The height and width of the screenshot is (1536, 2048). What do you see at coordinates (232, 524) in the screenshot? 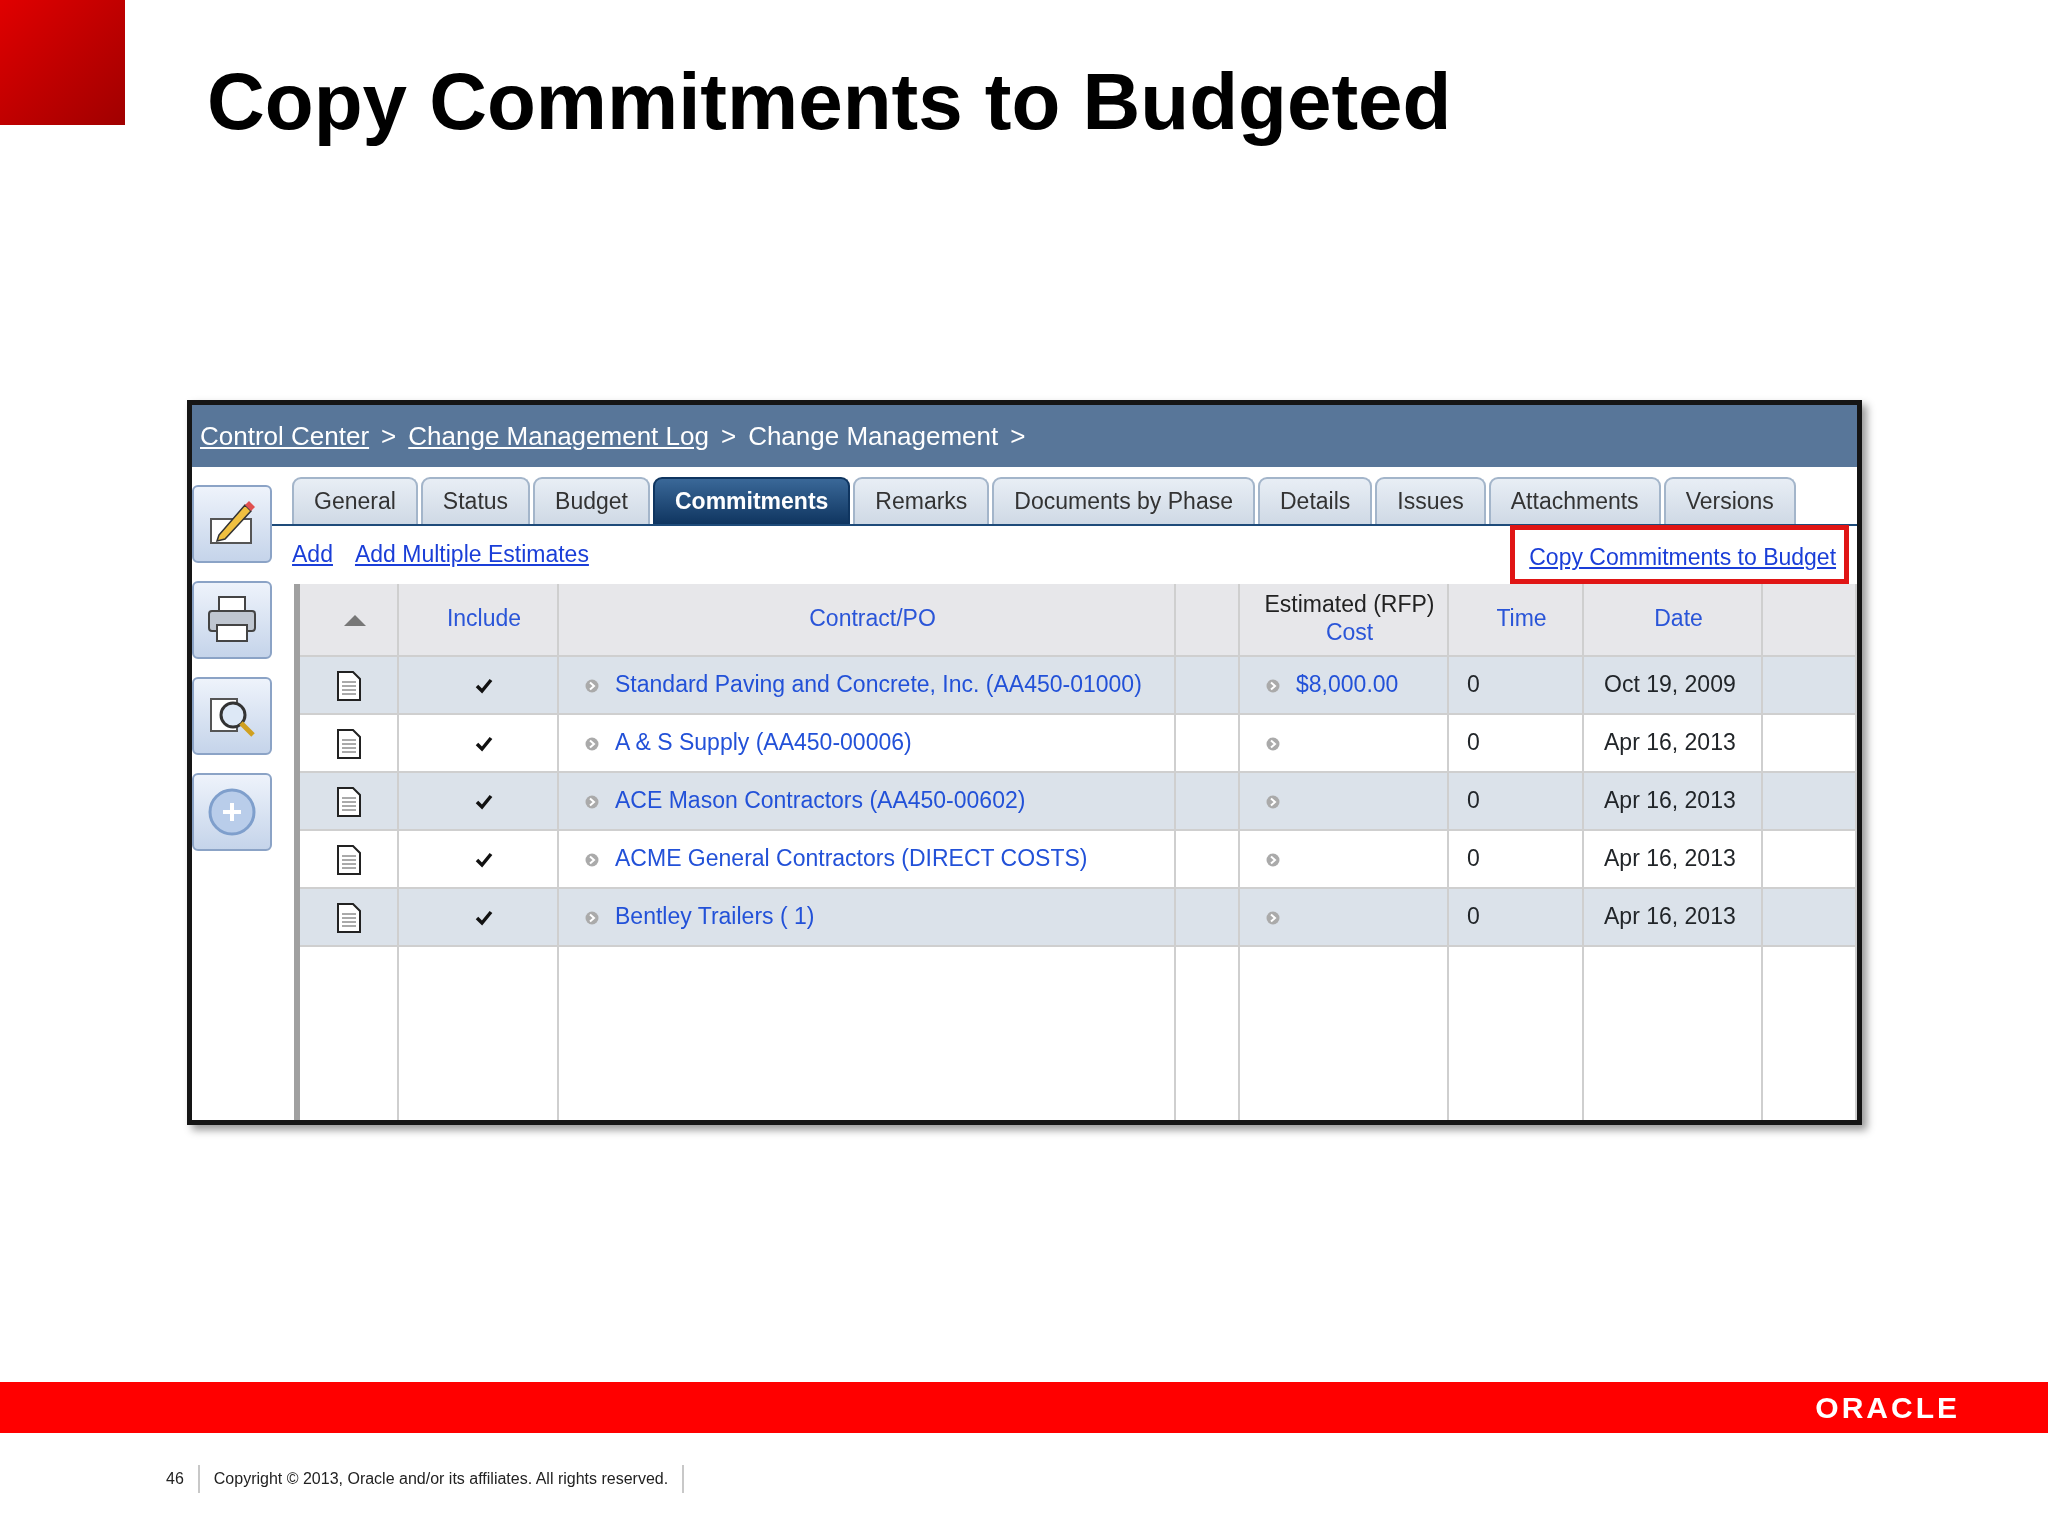
I see `edit-button` at bounding box center [232, 524].